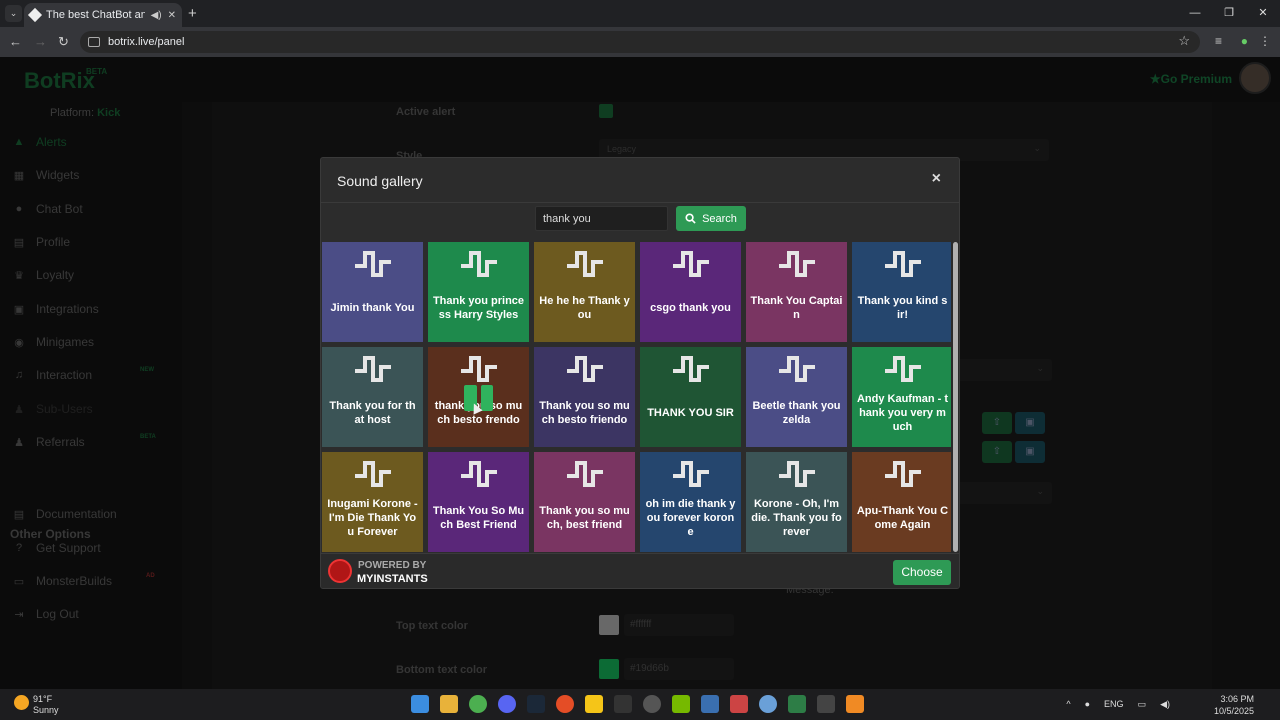 The height and width of the screenshot is (720, 1280). I want to click on nvidia-icon, so click(681, 704).